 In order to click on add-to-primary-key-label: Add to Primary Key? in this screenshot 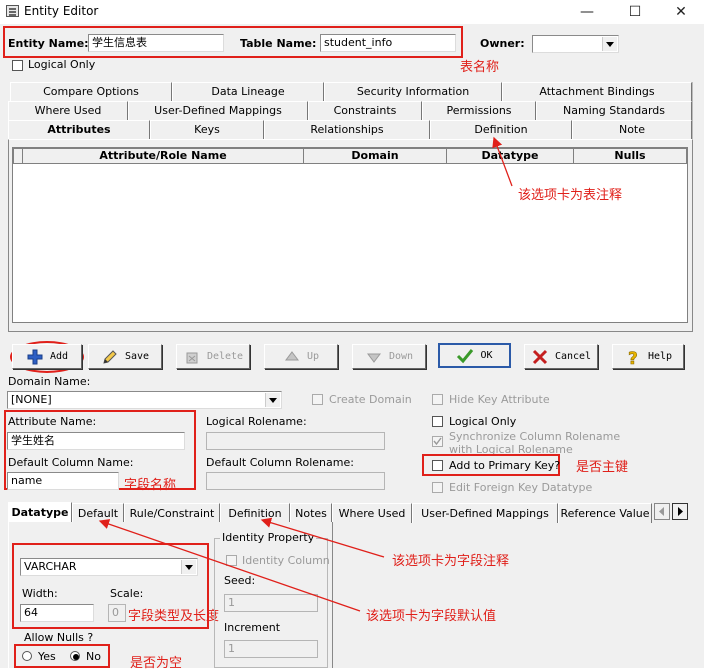, I will do `click(505, 465)`.